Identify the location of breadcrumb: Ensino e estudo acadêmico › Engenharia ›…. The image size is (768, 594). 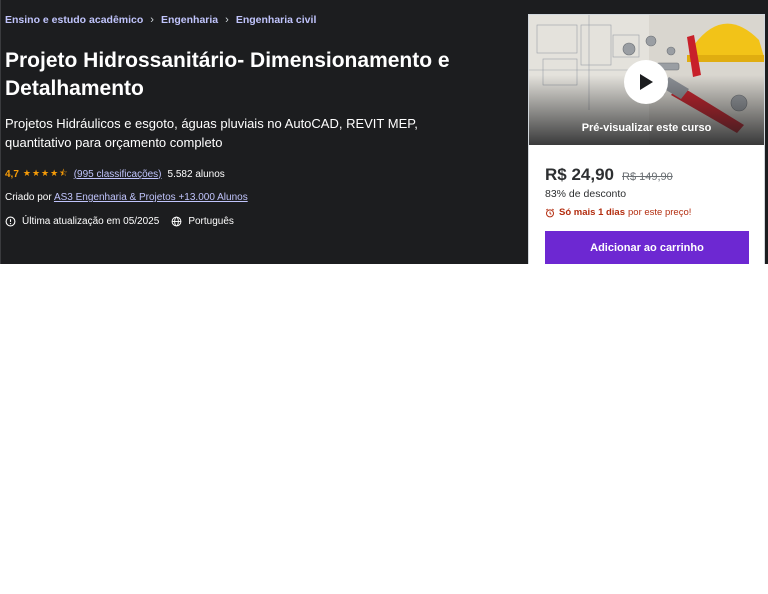
(160, 20).